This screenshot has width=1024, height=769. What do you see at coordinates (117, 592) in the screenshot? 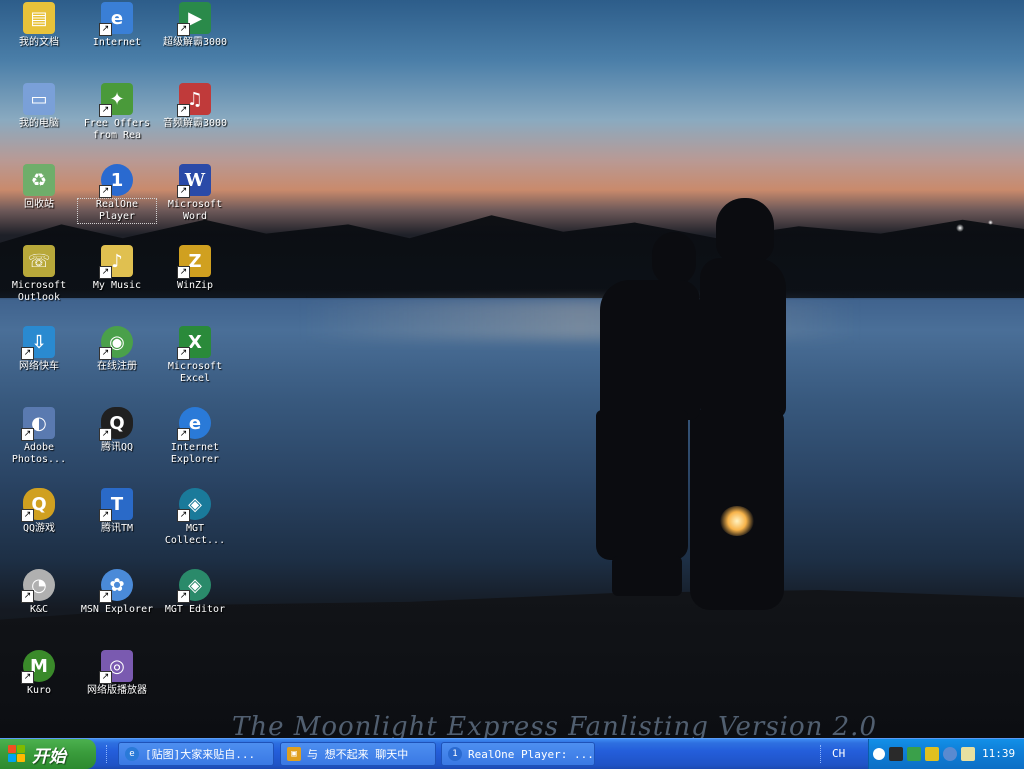
I see `desktop-icon-msn-explorer: ✿ ↗ MSN Explorer` at bounding box center [117, 592].